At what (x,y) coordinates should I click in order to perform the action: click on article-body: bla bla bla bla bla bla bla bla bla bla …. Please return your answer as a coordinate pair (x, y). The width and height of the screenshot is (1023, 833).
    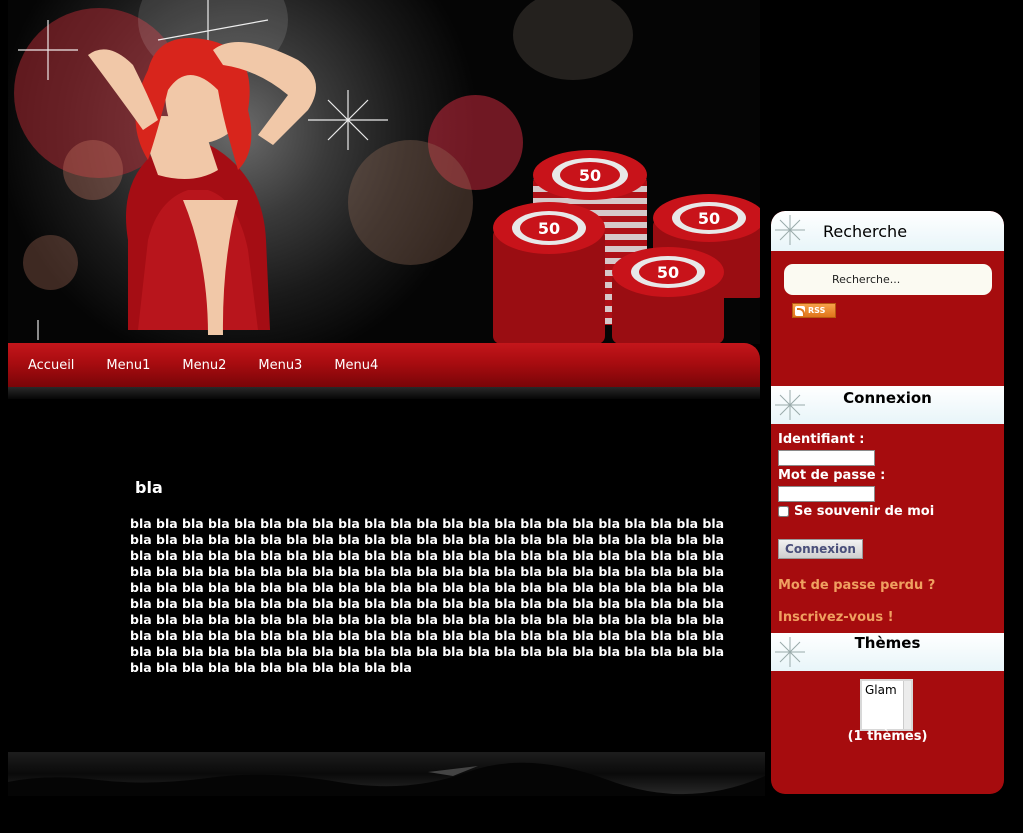
    Looking at the image, I should click on (427, 595).